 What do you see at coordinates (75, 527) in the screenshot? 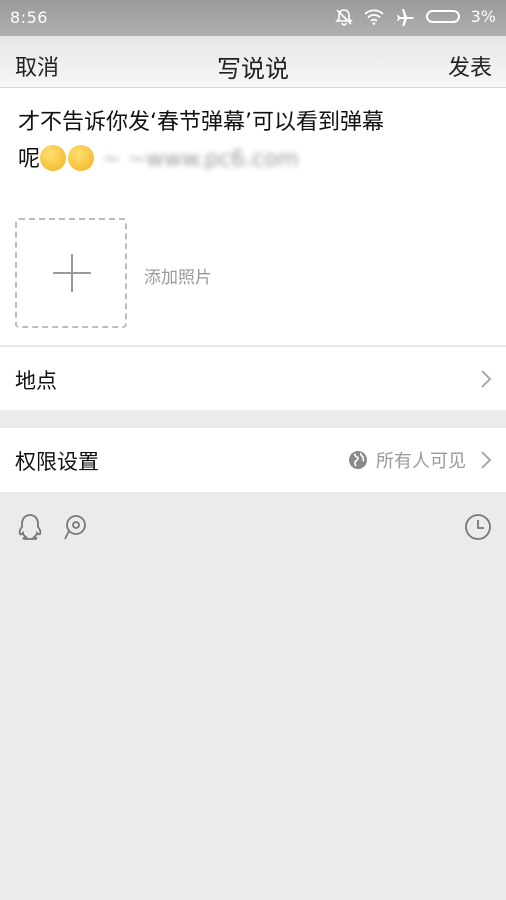
I see `mention-icon` at bounding box center [75, 527].